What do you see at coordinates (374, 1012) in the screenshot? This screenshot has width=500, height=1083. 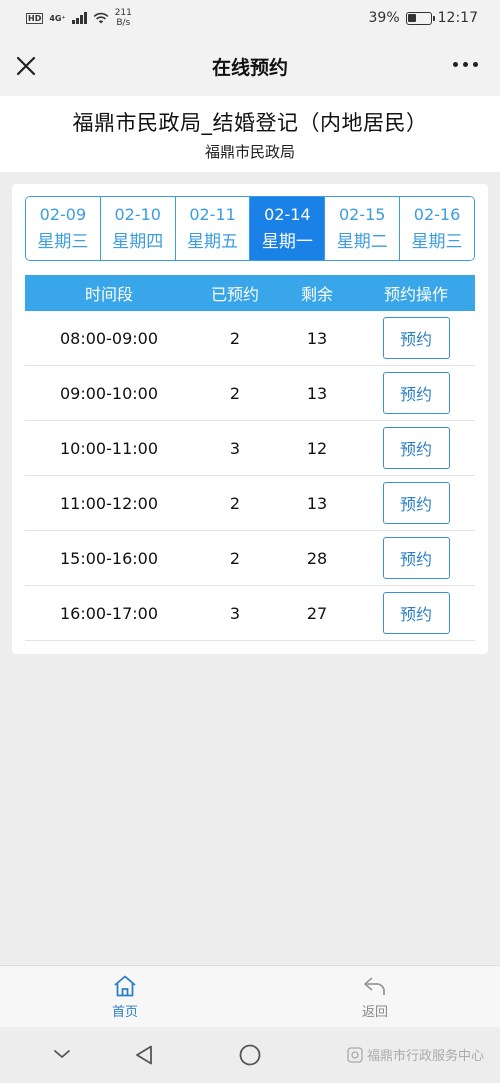 I see `tab-back-label: 返回` at bounding box center [374, 1012].